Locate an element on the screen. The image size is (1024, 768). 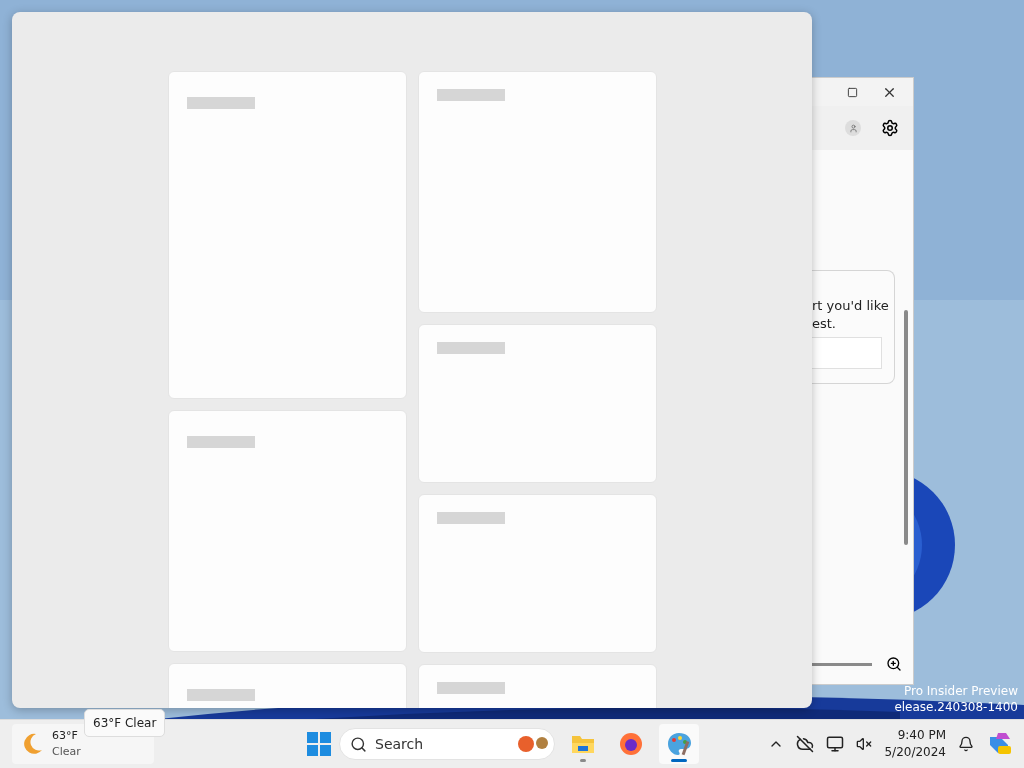
settings-icon is located at coordinates (890, 128).